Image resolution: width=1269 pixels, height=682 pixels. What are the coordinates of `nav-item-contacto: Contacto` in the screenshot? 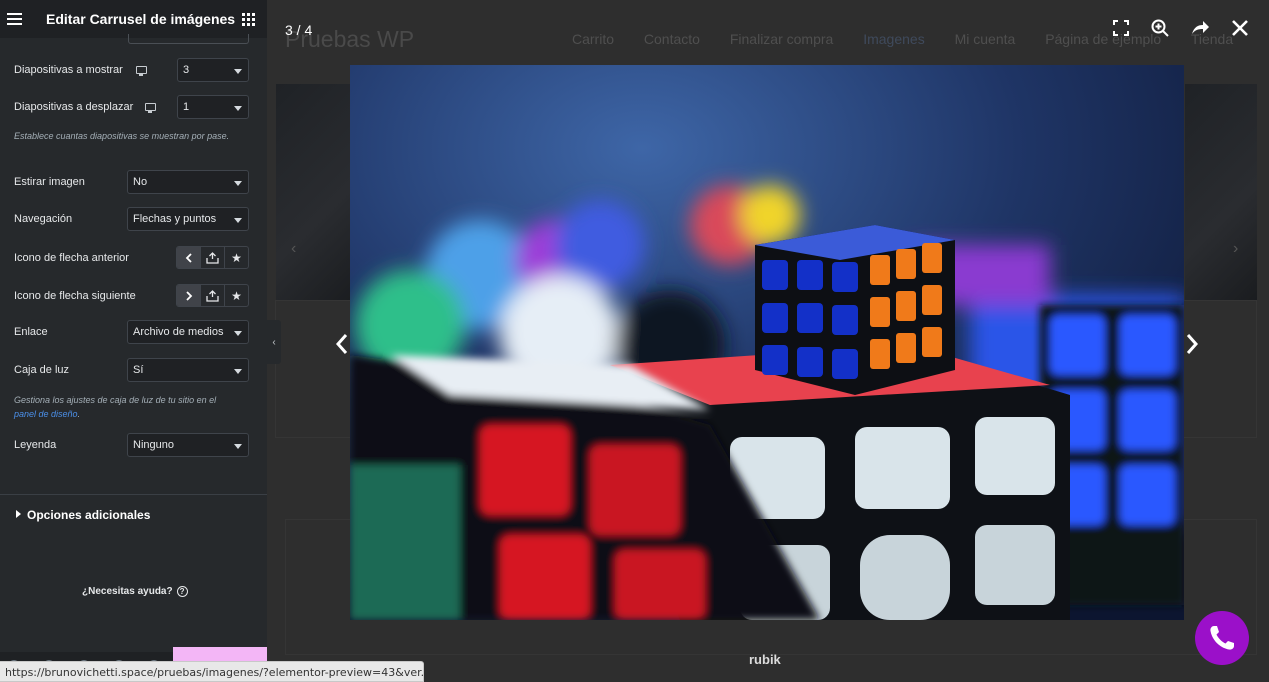 It's located at (672, 39).